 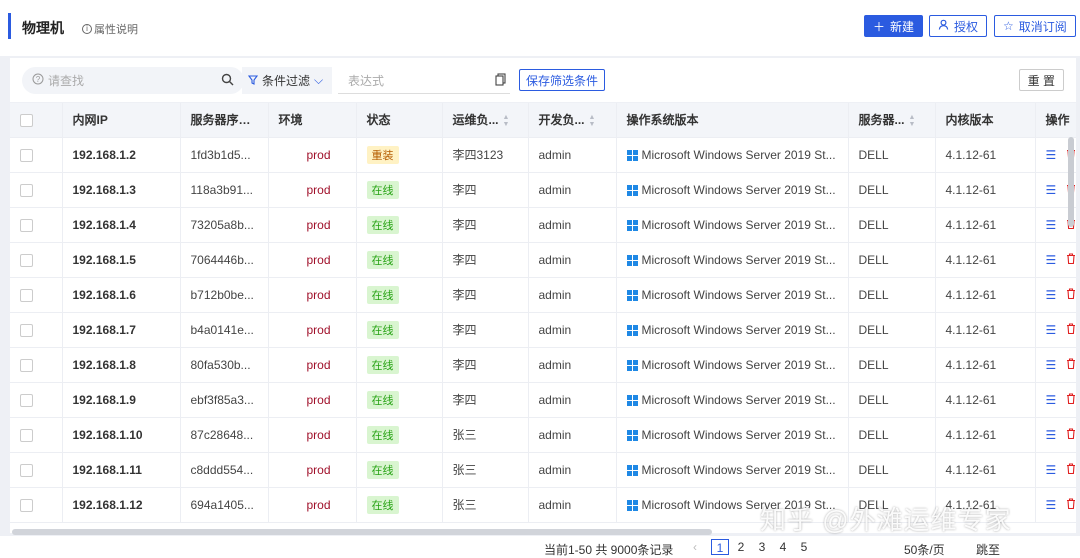 What do you see at coordinates (1035, 26) in the screenshot?
I see `unsubscribe-button: ☆ 取消订阅` at bounding box center [1035, 26].